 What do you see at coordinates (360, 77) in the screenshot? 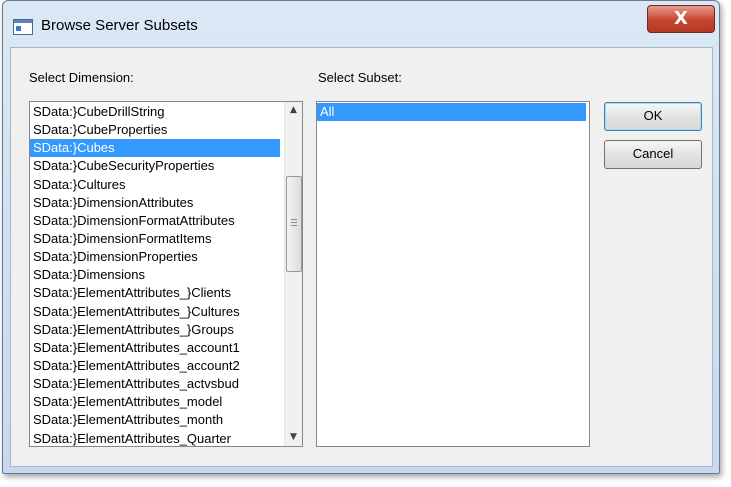
I see `select-subset-label: Select Subset:` at bounding box center [360, 77].